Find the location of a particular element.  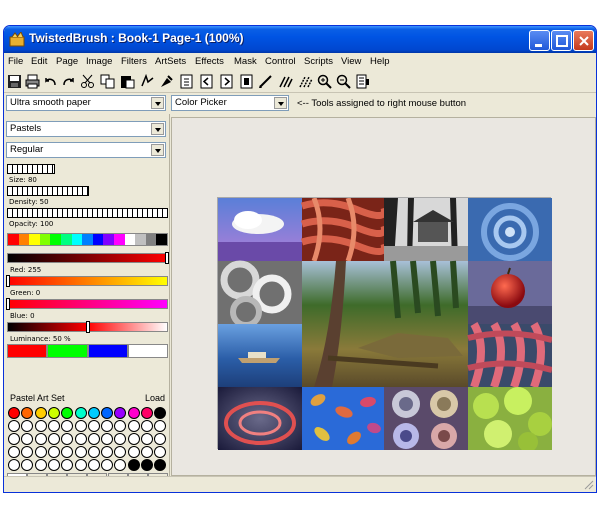

copy-icon is located at coordinates (107, 81).